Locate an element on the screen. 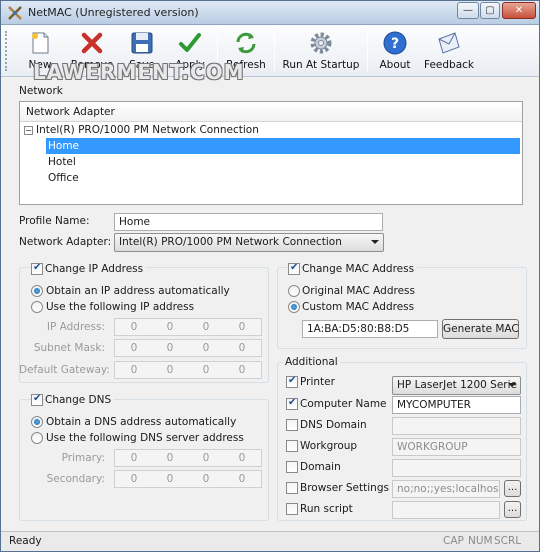  toolbar-separator is located at coordinates (367, 51).